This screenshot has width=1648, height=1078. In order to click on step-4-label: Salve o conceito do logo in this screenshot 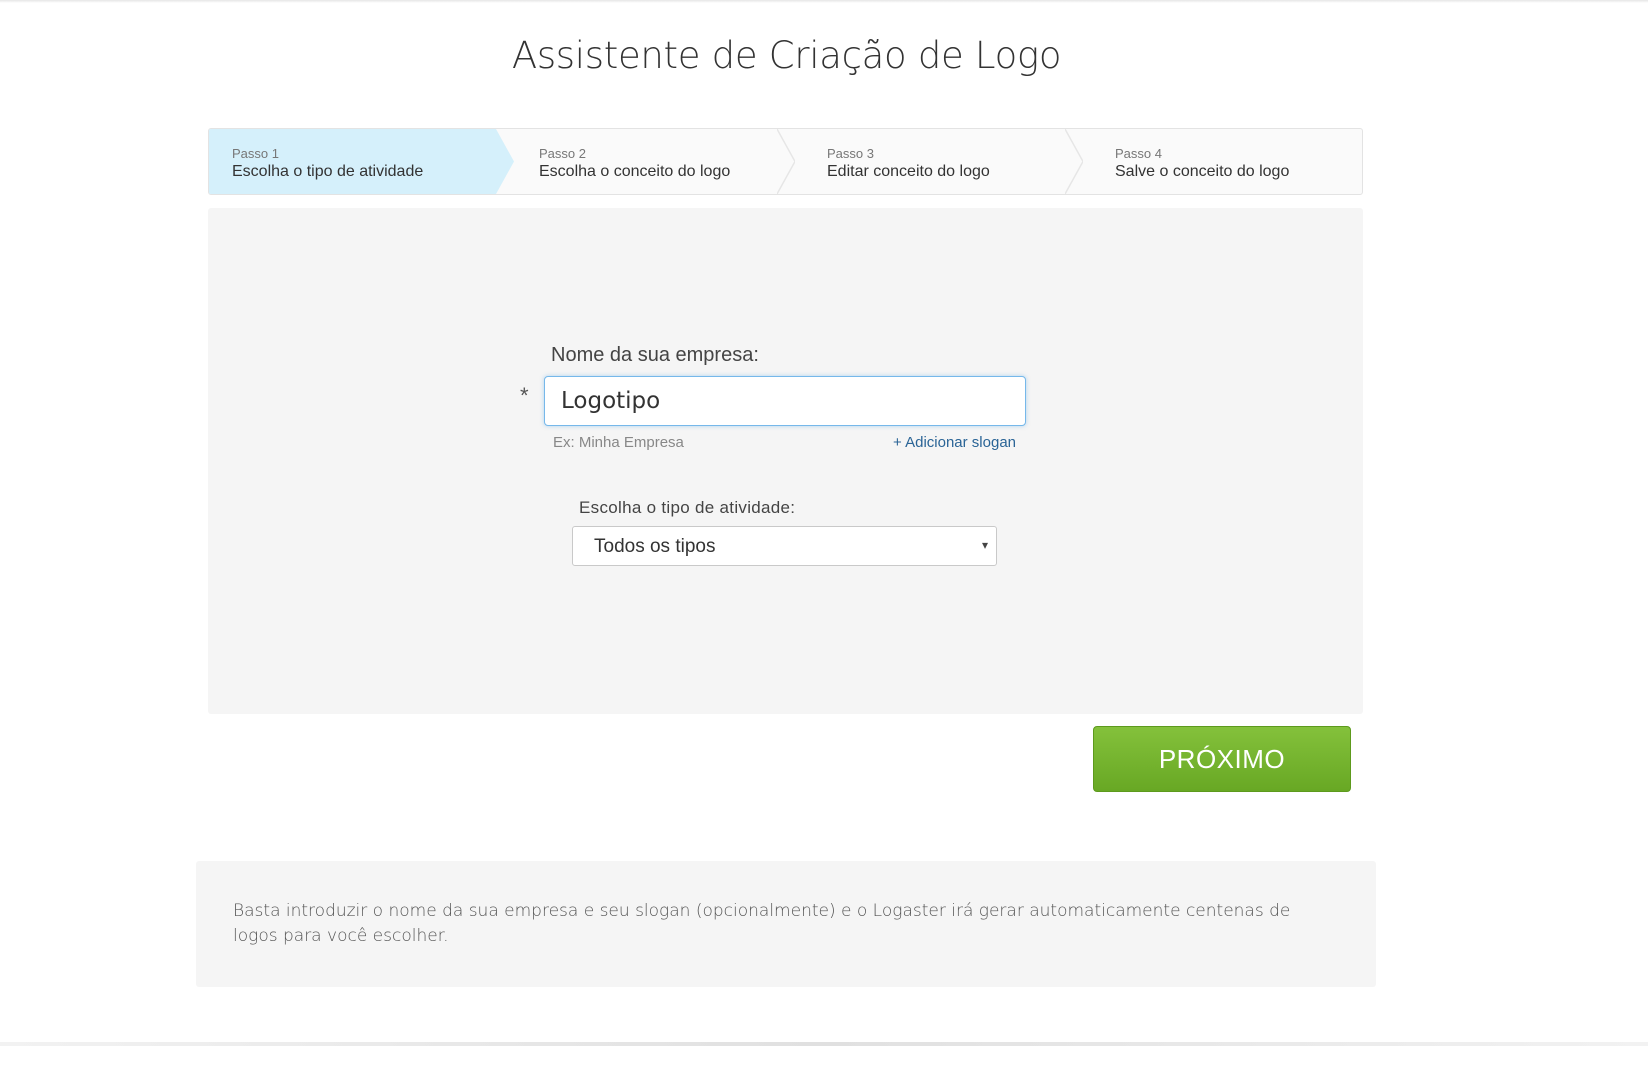, I will do `click(1202, 171)`.